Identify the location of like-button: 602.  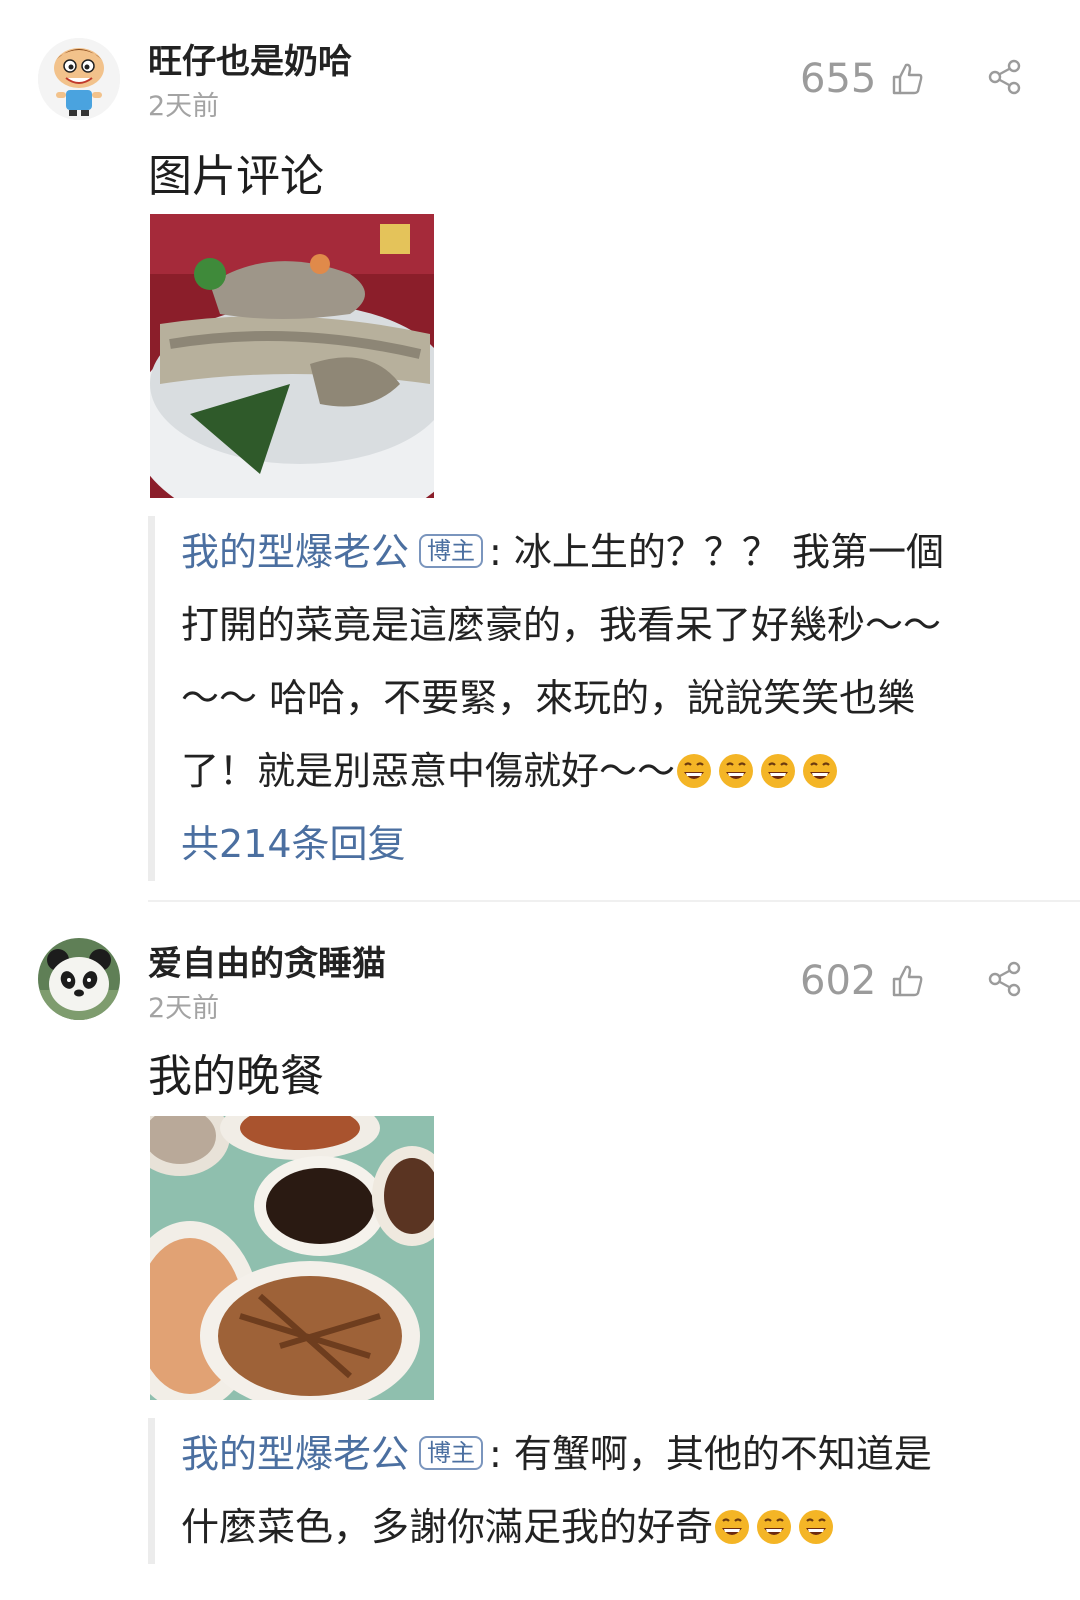
(863, 981).